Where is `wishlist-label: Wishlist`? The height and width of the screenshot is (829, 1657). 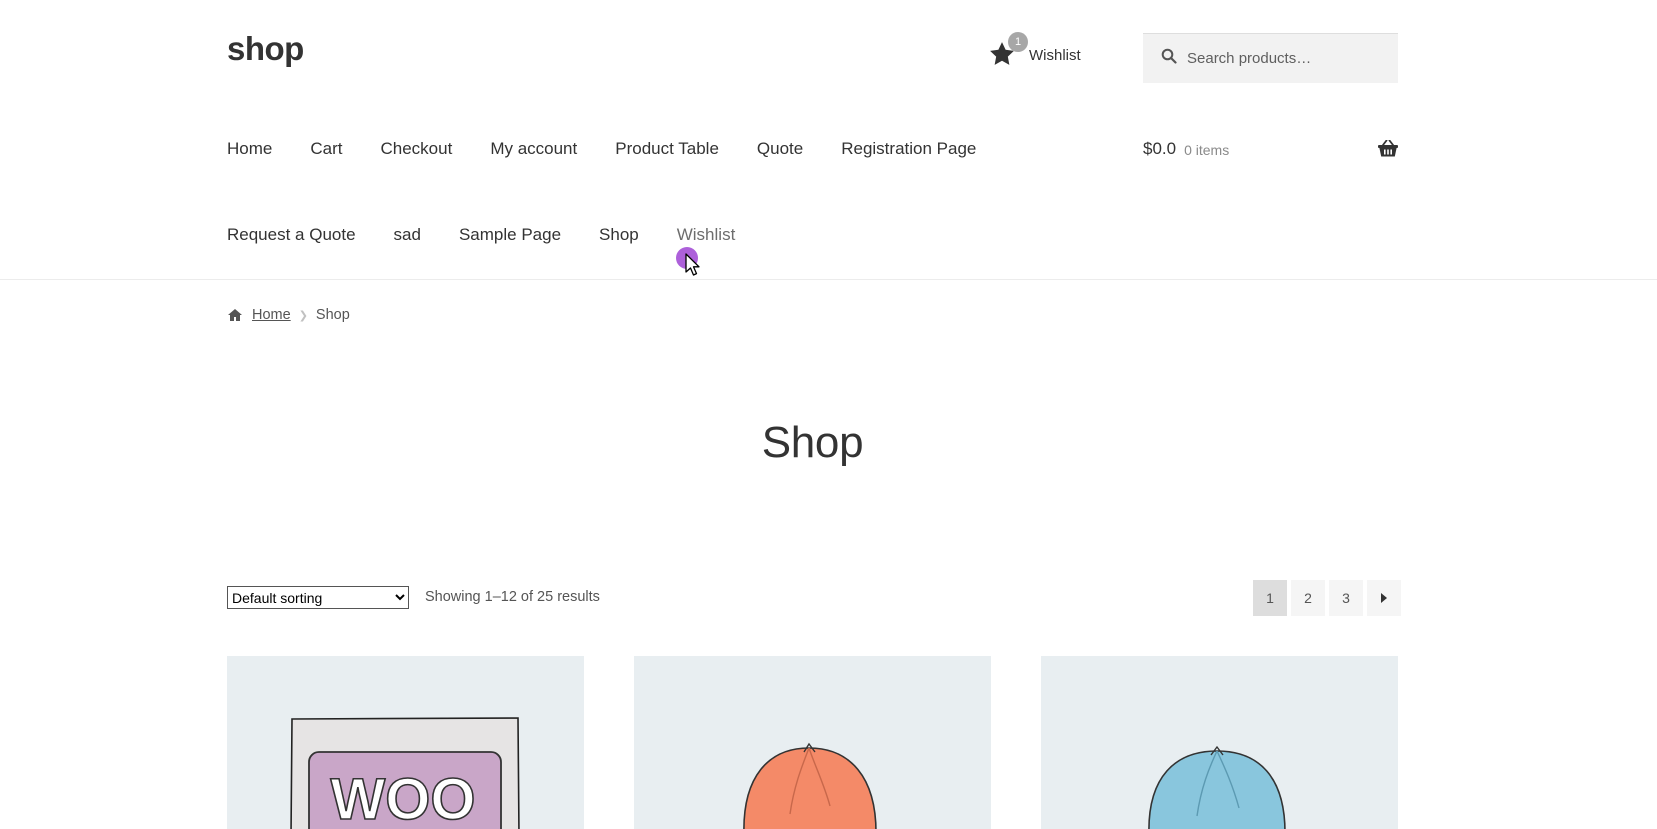 wishlist-label: Wishlist is located at coordinates (1055, 55).